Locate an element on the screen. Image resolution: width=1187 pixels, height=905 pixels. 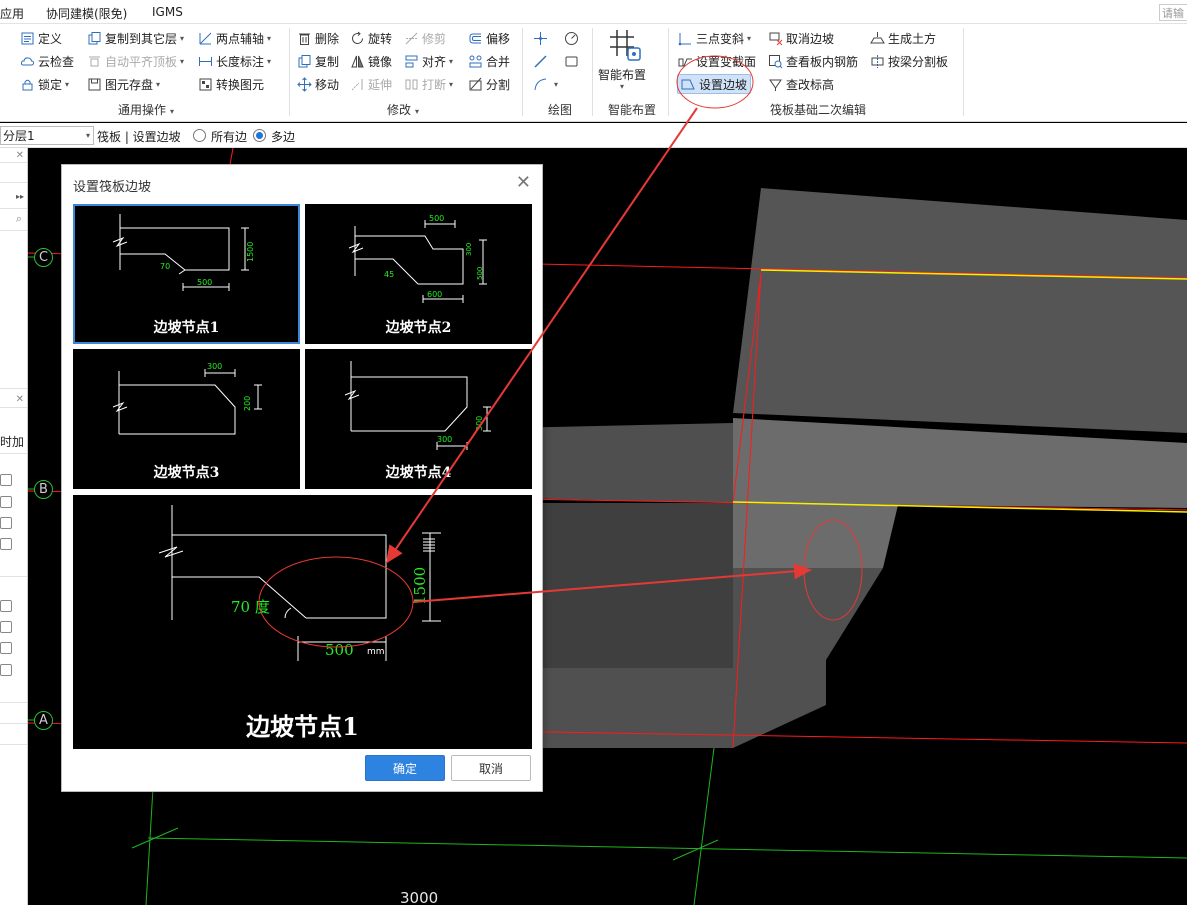
rotate-button: 旋转 is located at coordinates (371, 38).